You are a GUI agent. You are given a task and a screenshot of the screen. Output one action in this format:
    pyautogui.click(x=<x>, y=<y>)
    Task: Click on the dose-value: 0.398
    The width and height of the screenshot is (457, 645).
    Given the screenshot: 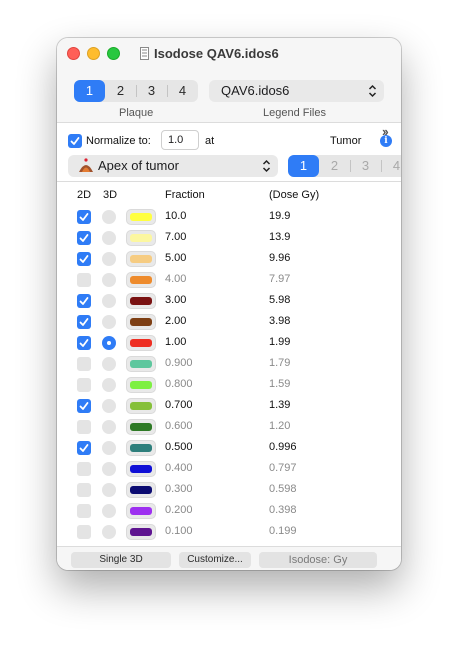 What is the action you would take?
    pyautogui.click(x=283, y=510)
    